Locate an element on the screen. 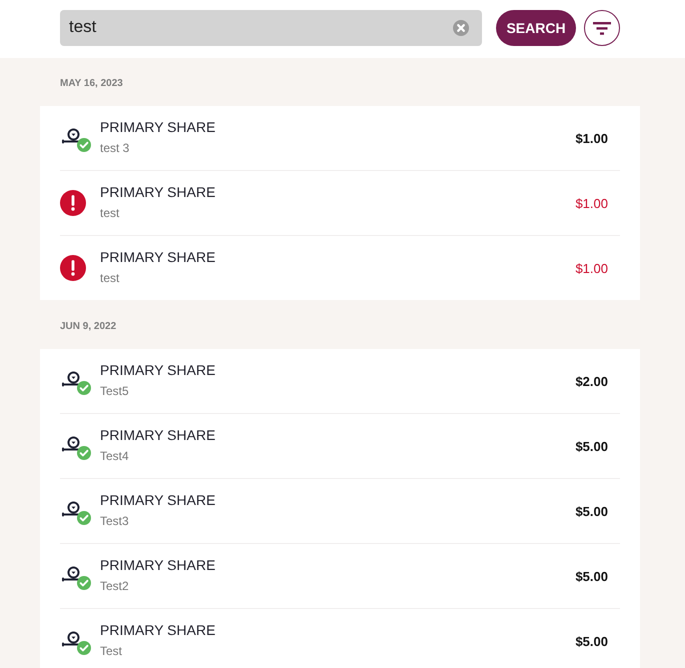 The width and height of the screenshot is (685, 668). clear-icon is located at coordinates (461, 28).